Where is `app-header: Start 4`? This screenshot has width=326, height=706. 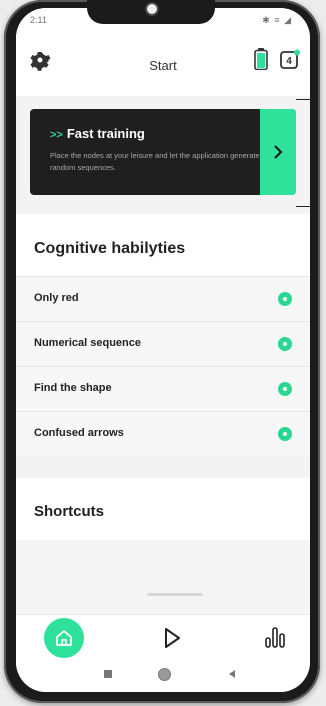
app-header: Start 4 is located at coordinates (163, 64).